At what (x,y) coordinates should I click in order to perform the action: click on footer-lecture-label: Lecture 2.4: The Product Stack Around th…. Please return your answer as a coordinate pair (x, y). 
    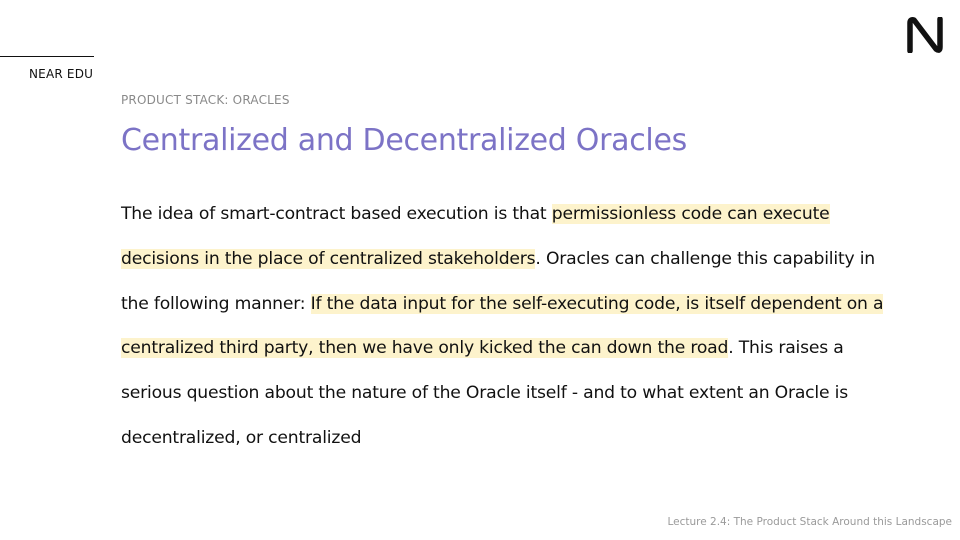
    Looking at the image, I should click on (809, 522).